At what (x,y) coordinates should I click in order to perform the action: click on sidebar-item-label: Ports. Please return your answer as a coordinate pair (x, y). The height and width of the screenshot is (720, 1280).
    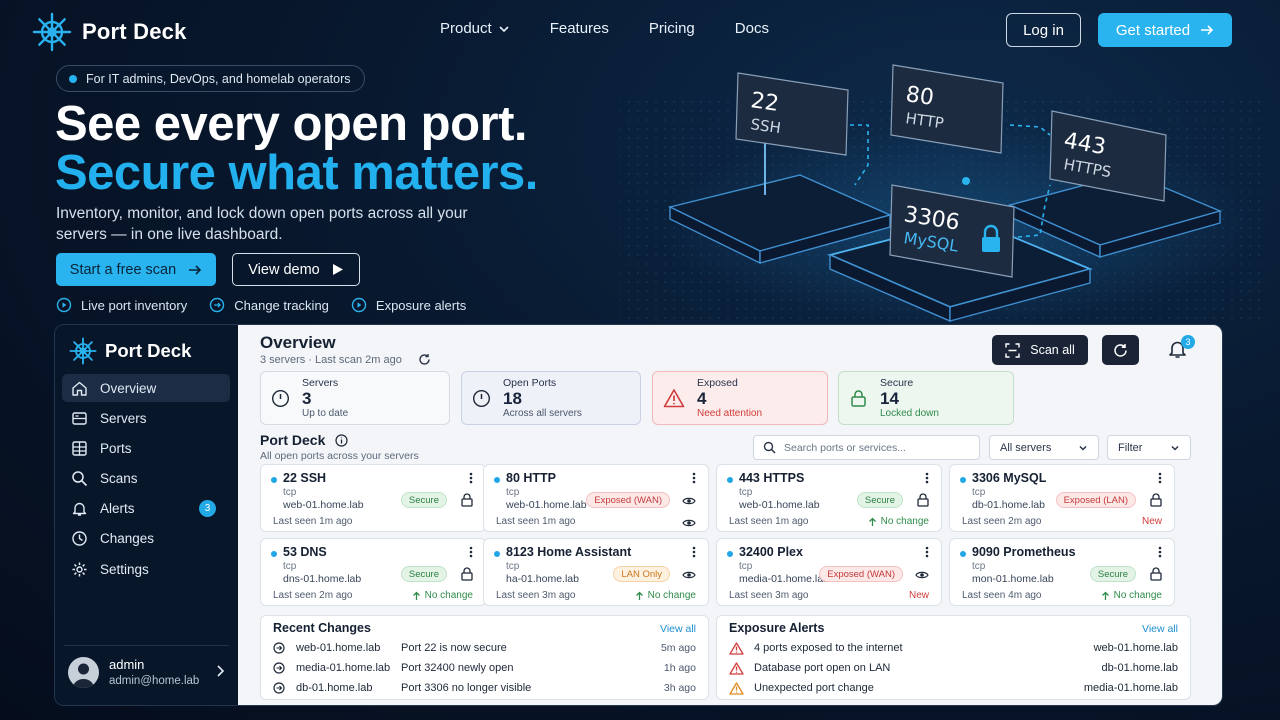
    Looking at the image, I should click on (116, 448).